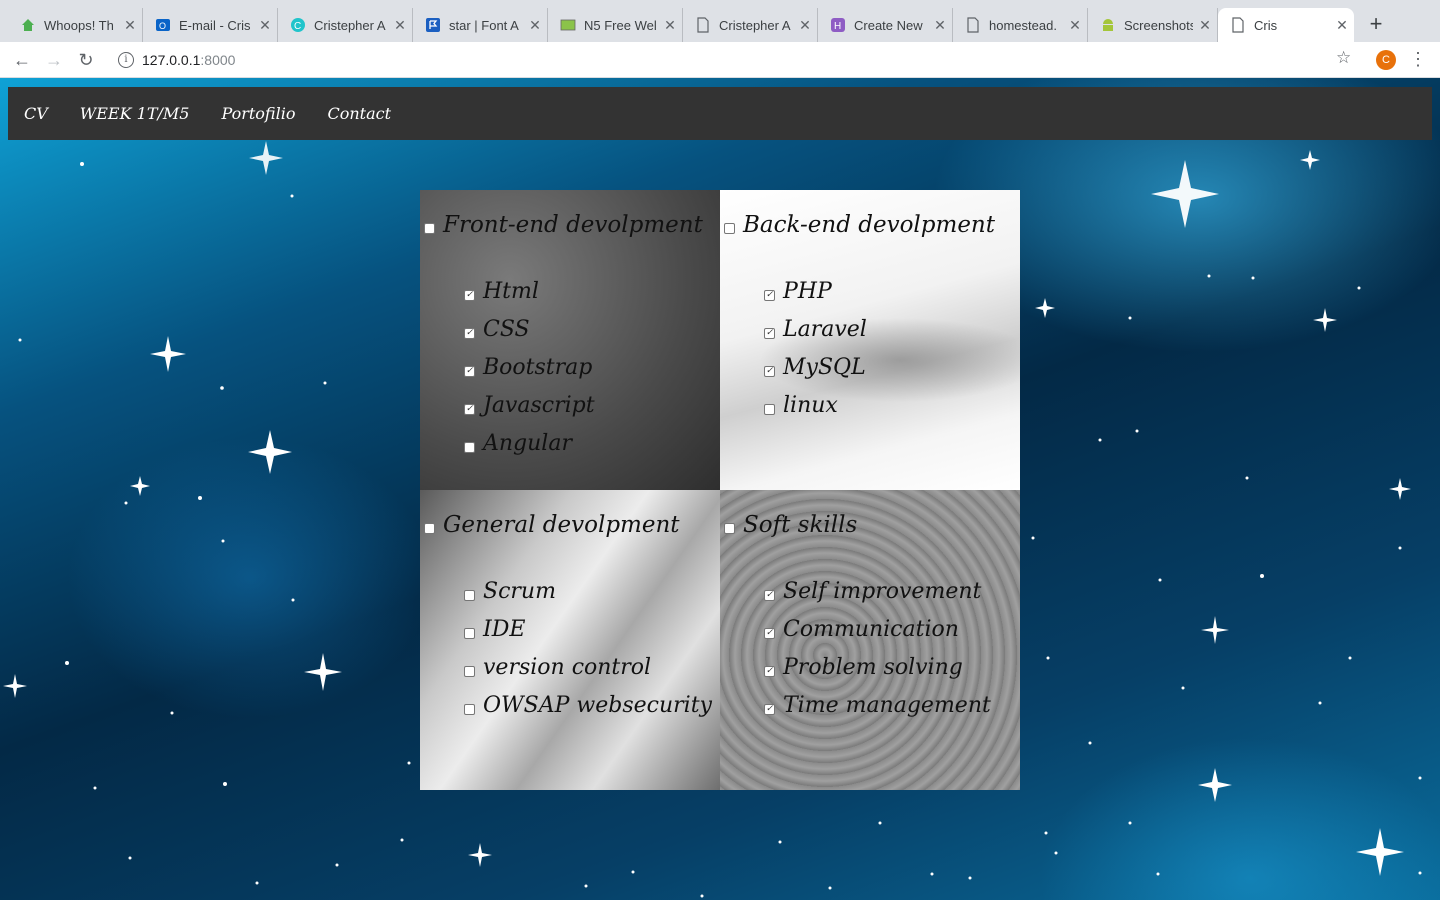 The width and height of the screenshot is (1440, 900). I want to click on tab-title: Screenshots, so click(1158, 25).